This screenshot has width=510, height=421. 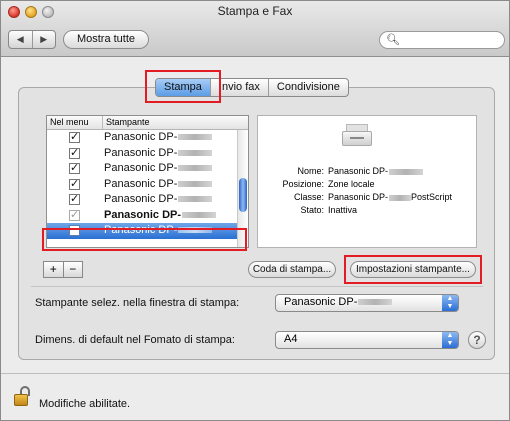 I want to click on printer-list-header: Nel menu Stampante, so click(x=147, y=123).